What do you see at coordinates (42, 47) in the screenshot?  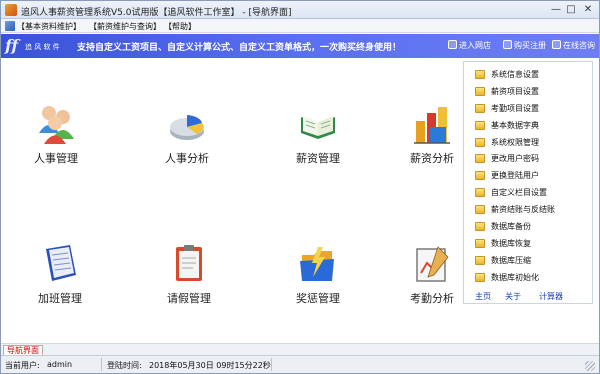 I see `company-name: 追 风 软 件` at bounding box center [42, 47].